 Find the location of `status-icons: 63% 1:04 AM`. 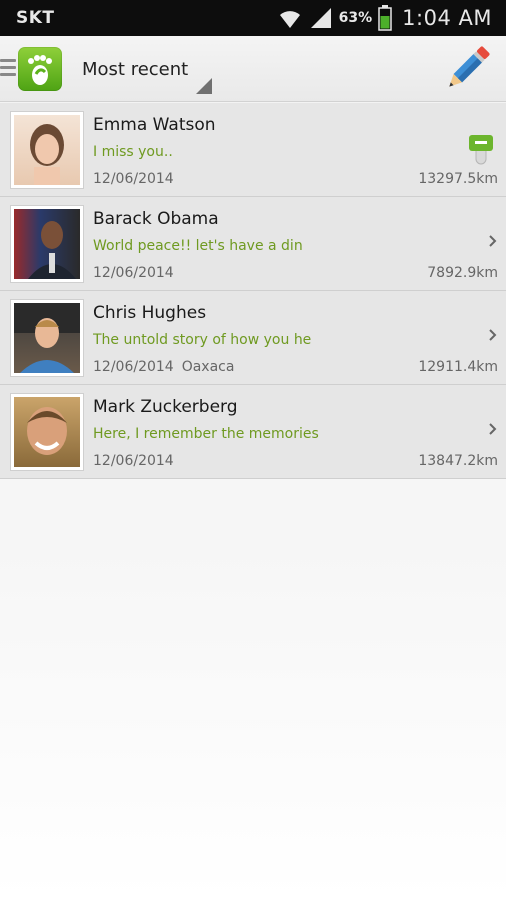

status-icons: 63% 1:04 AM is located at coordinates (384, 18).